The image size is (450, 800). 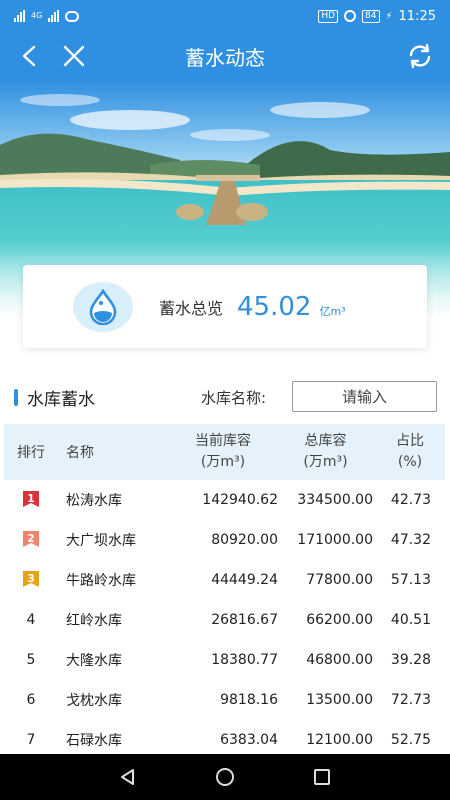 I want to click on summary-value: 45.02, so click(x=274, y=306).